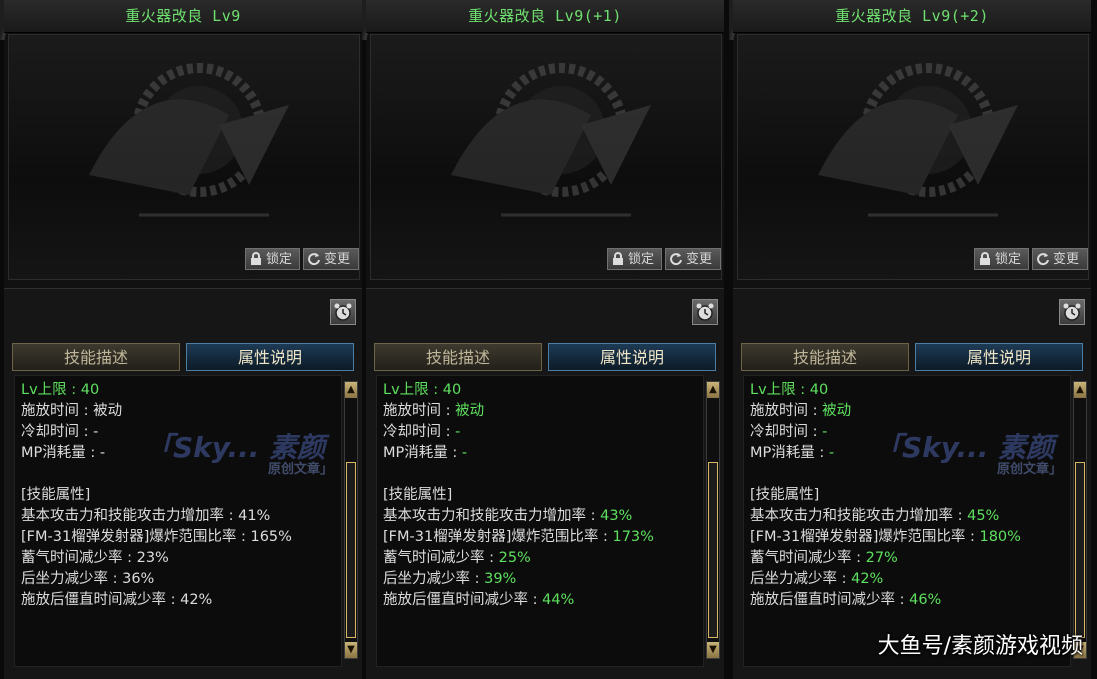  What do you see at coordinates (875, 516) in the screenshot?
I see `attack-rate-line: 基本攻击力和技能攻击力增加率 : 45%` at bounding box center [875, 516].